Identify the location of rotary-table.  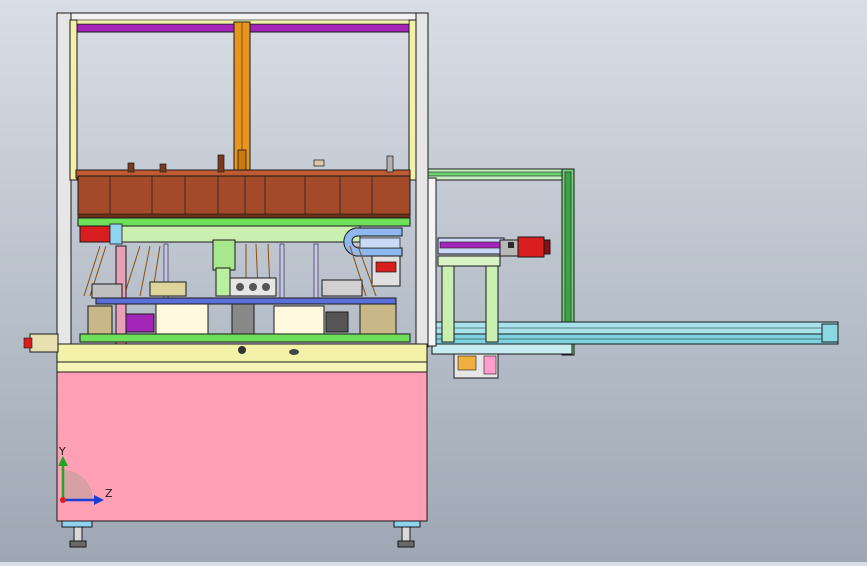
(242, 307).